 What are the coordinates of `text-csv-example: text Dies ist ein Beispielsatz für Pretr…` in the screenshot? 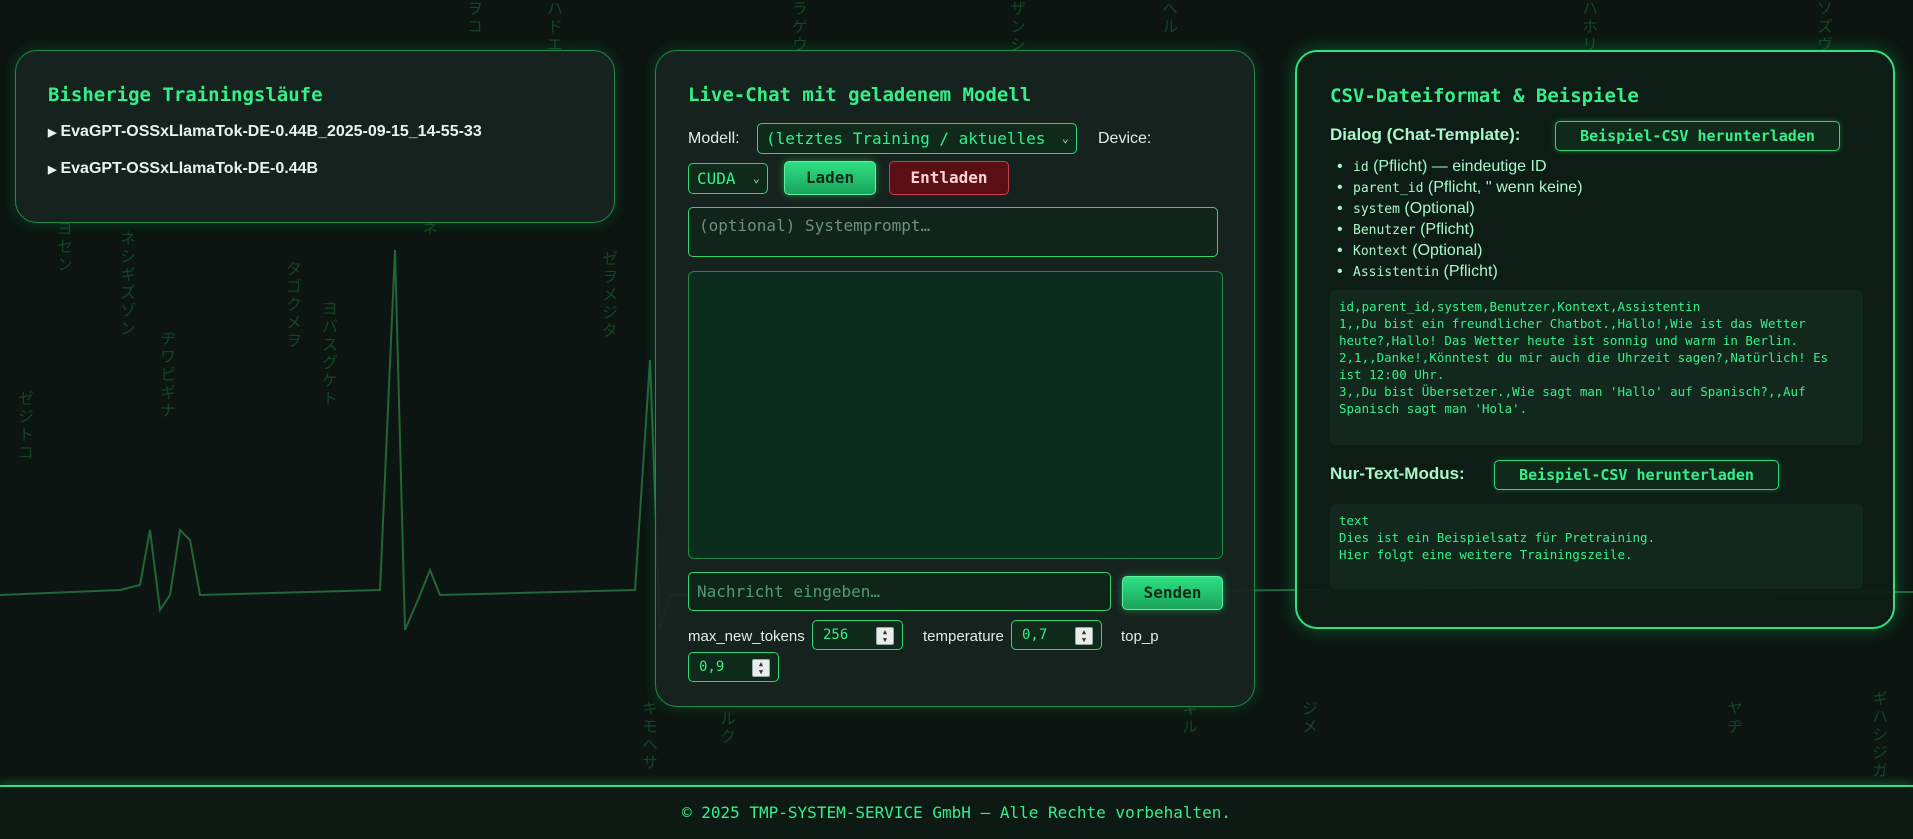 It's located at (1596, 546).